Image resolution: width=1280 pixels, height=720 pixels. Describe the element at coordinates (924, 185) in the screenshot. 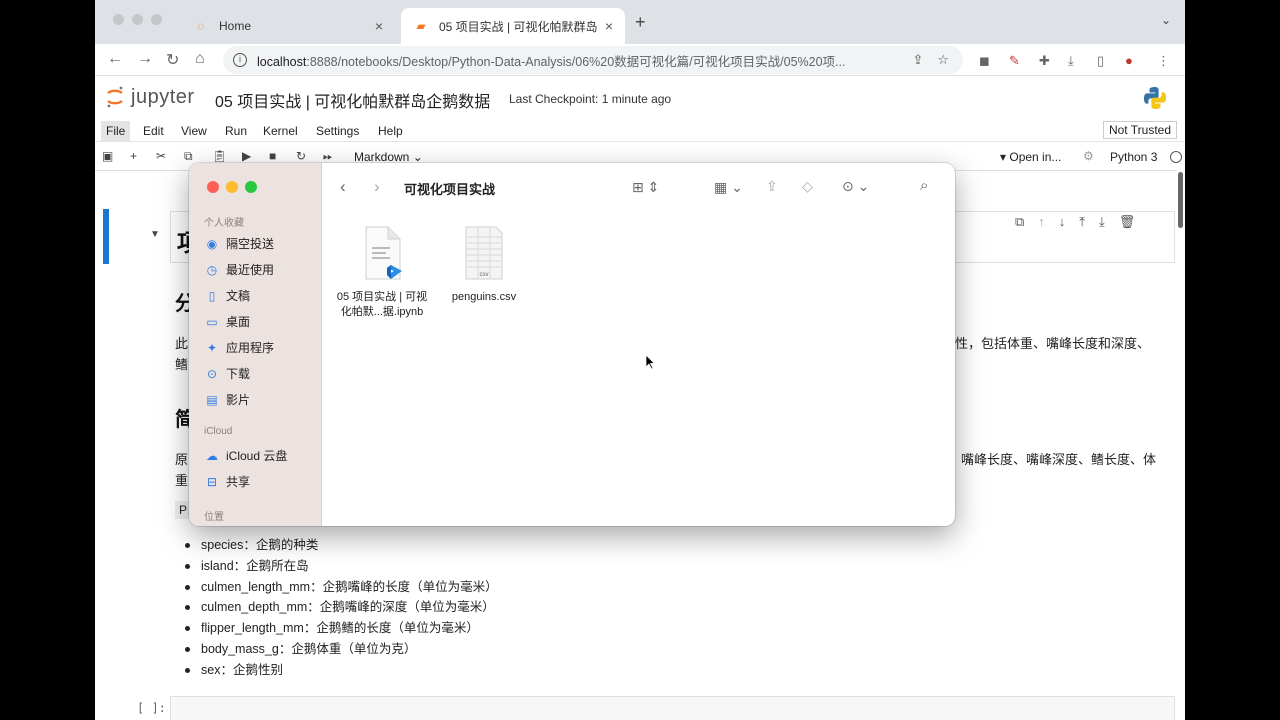

I see `search-icon: ⌕` at that location.